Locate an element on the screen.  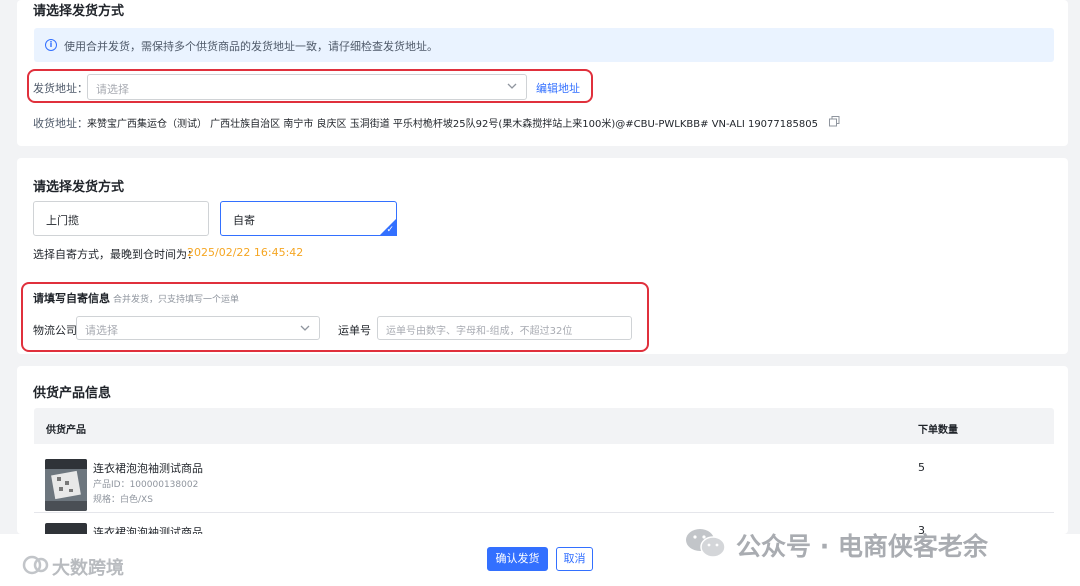
shipping-method-title: 请选择发货方式 is located at coordinates (79, 187).